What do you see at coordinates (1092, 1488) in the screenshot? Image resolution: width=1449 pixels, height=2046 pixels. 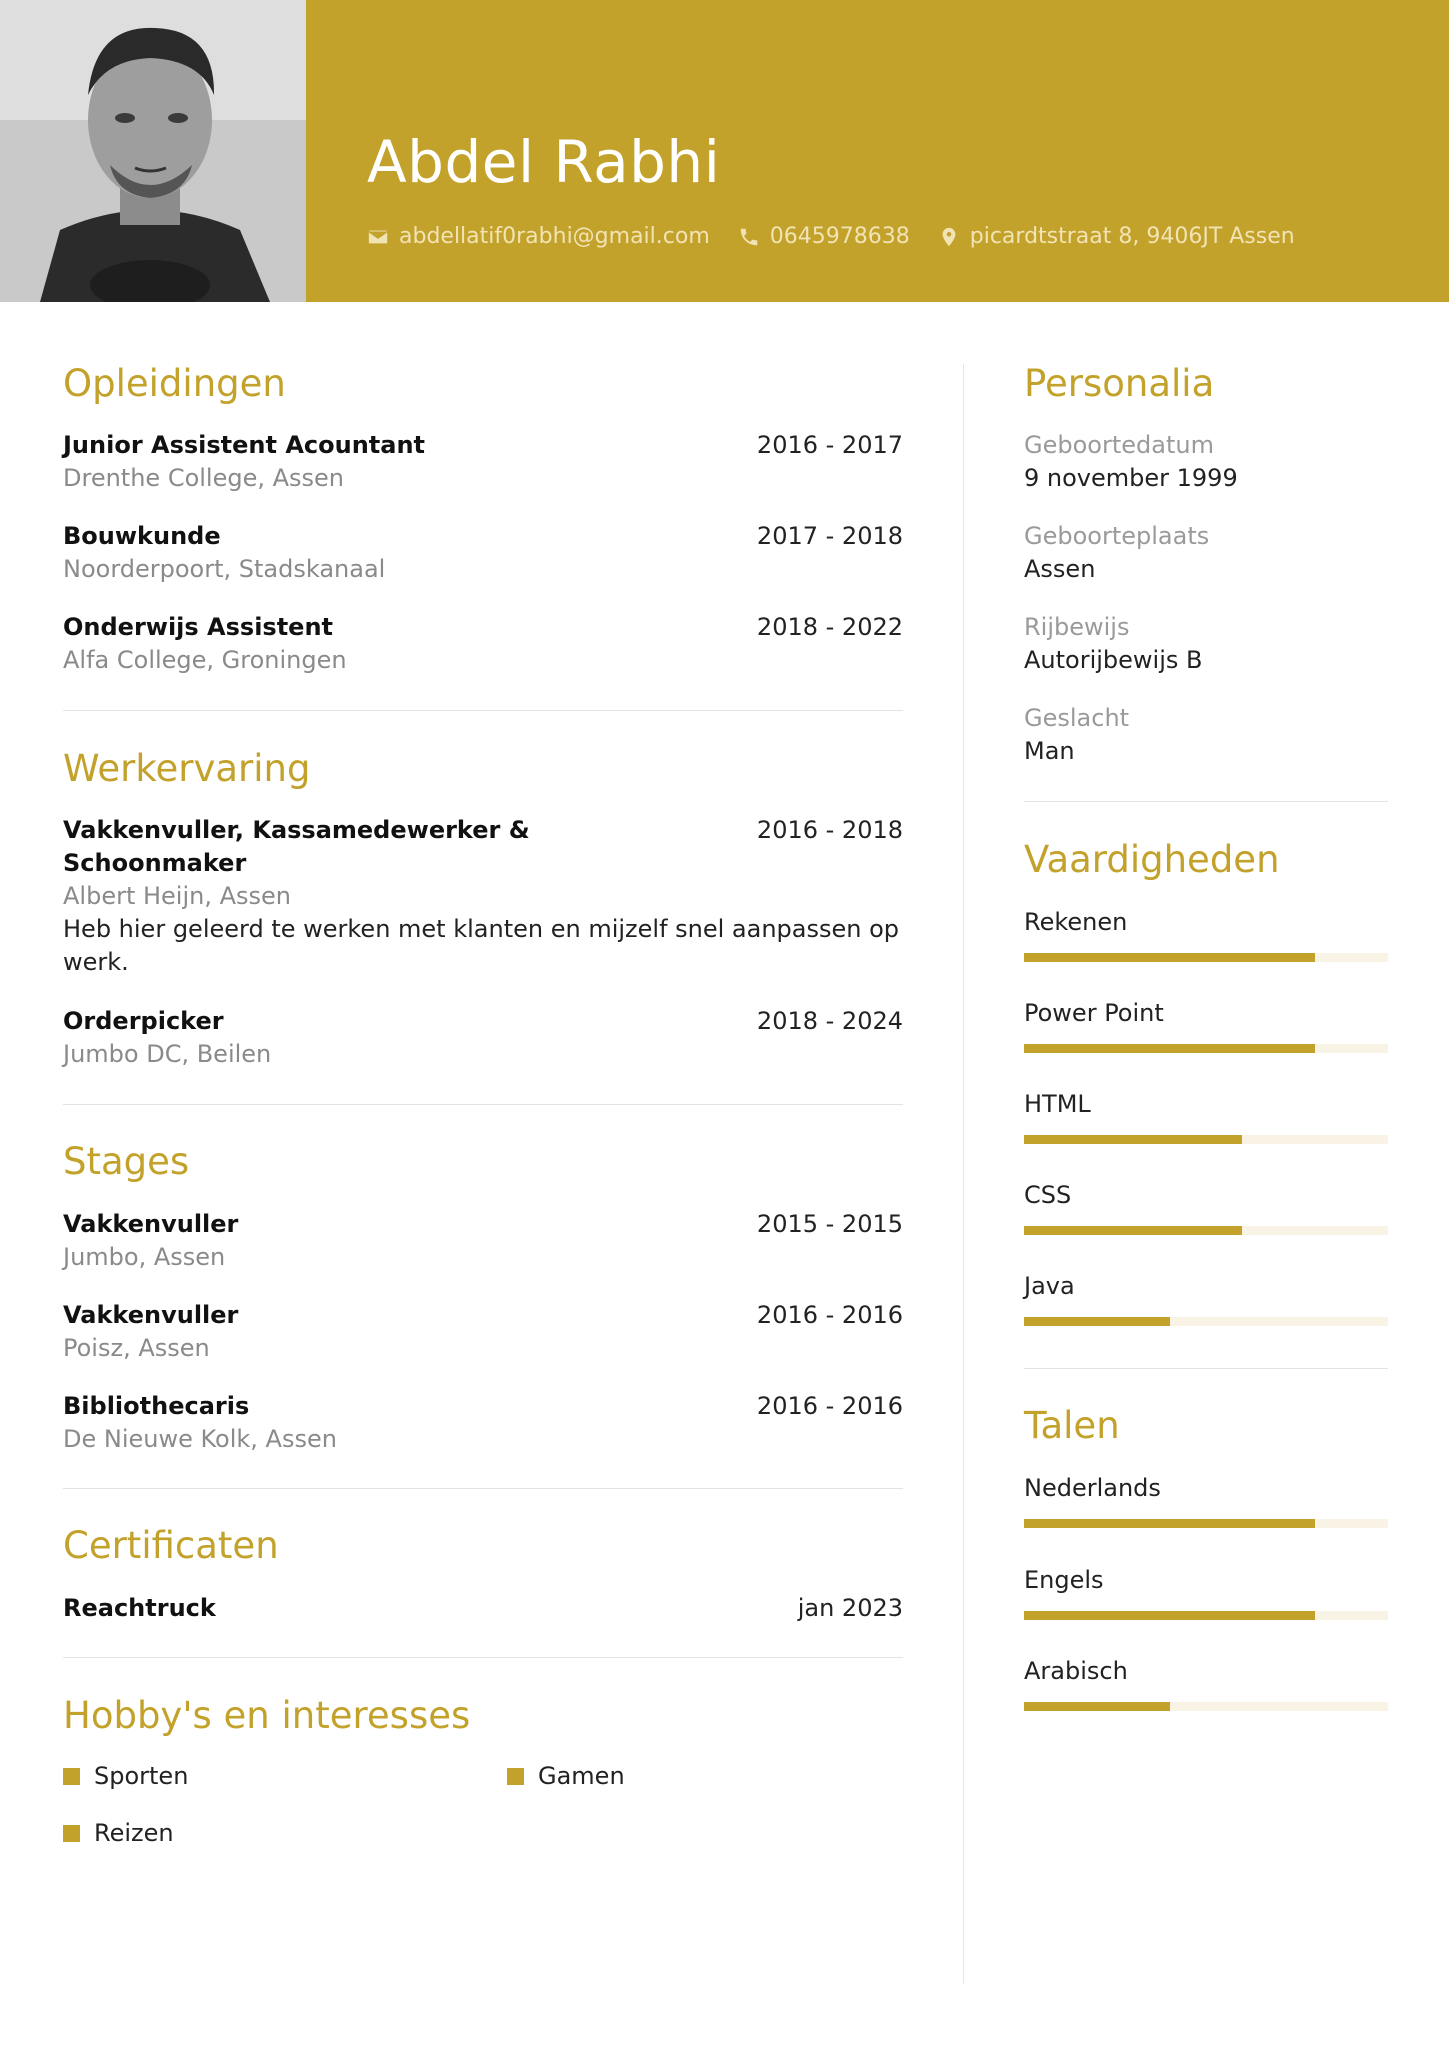 I see `language-name: Nederlands` at bounding box center [1092, 1488].